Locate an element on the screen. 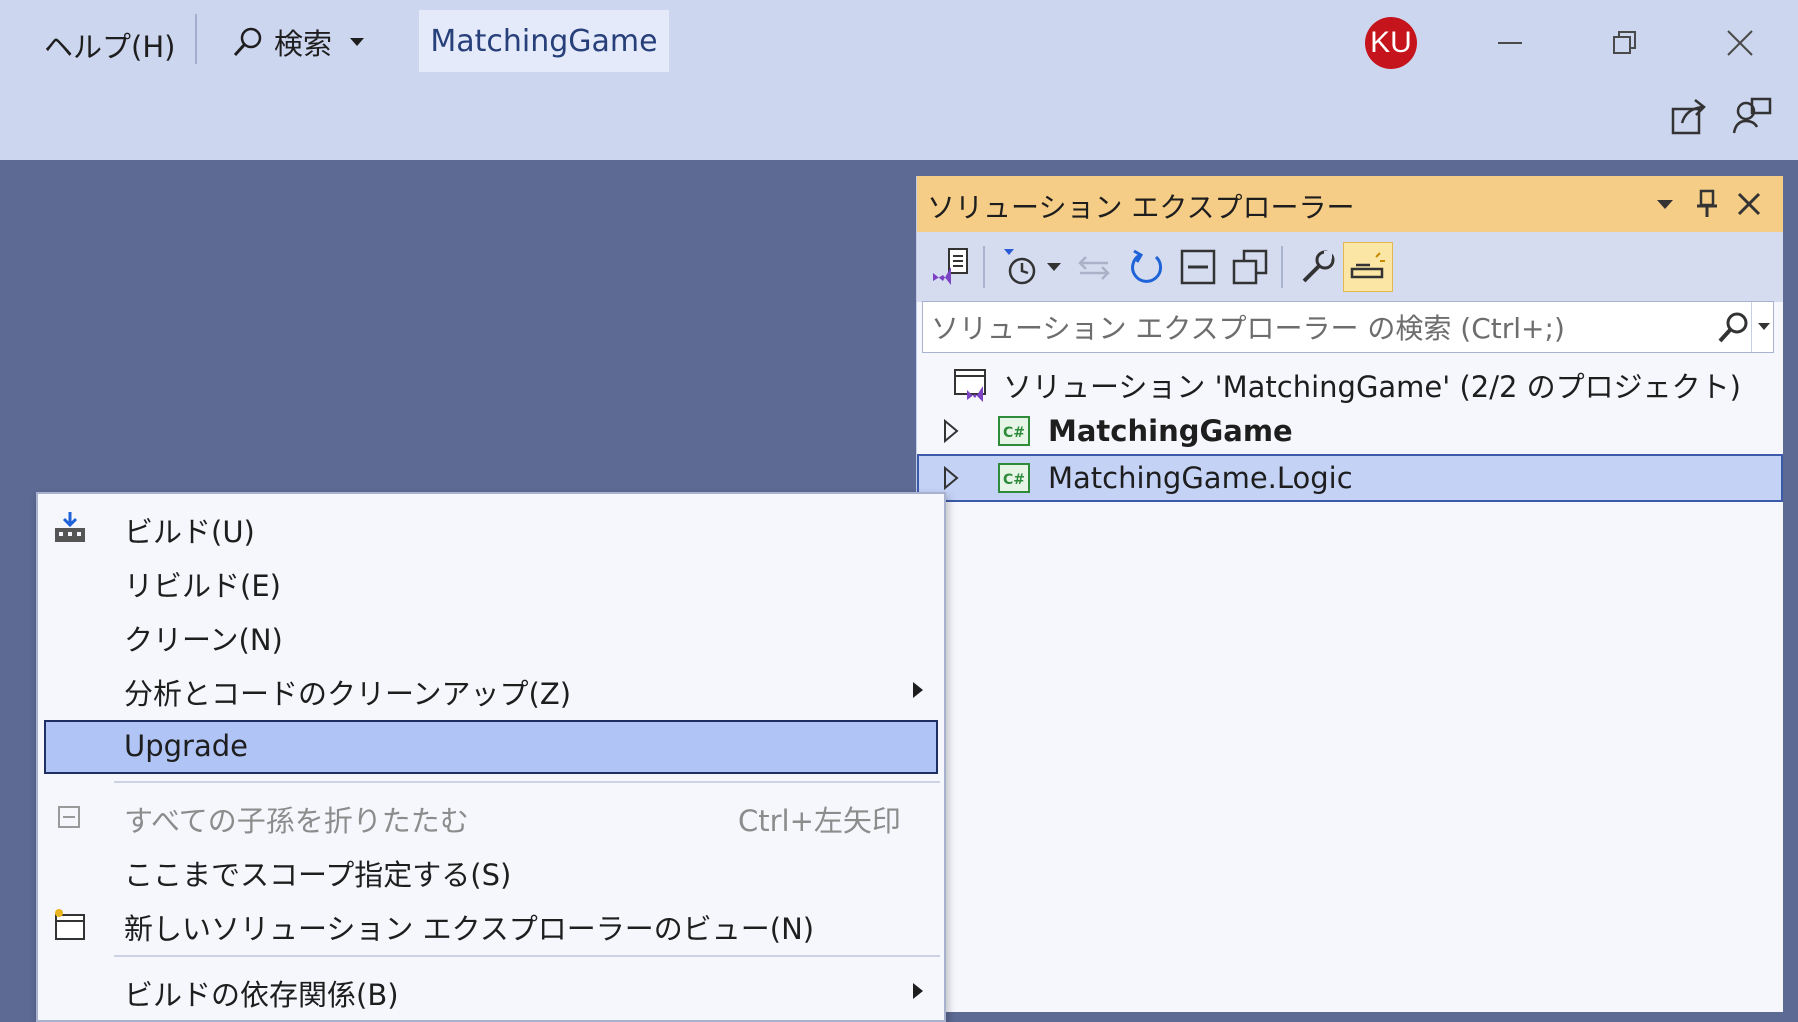 The height and width of the screenshot is (1022, 1798). close-panel-button is located at coordinates (1749, 204).